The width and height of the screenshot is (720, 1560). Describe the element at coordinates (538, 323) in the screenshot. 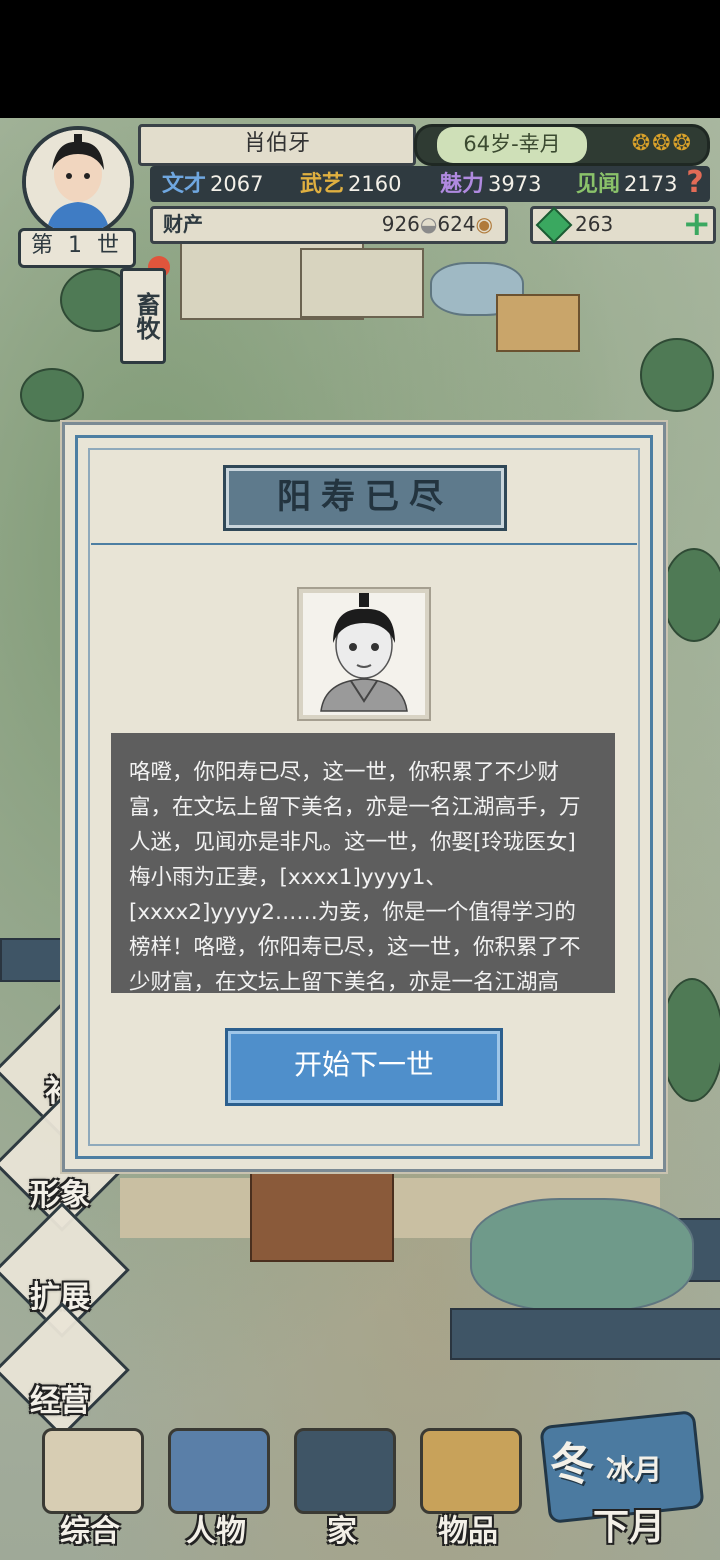

I see `barn-roof` at that location.